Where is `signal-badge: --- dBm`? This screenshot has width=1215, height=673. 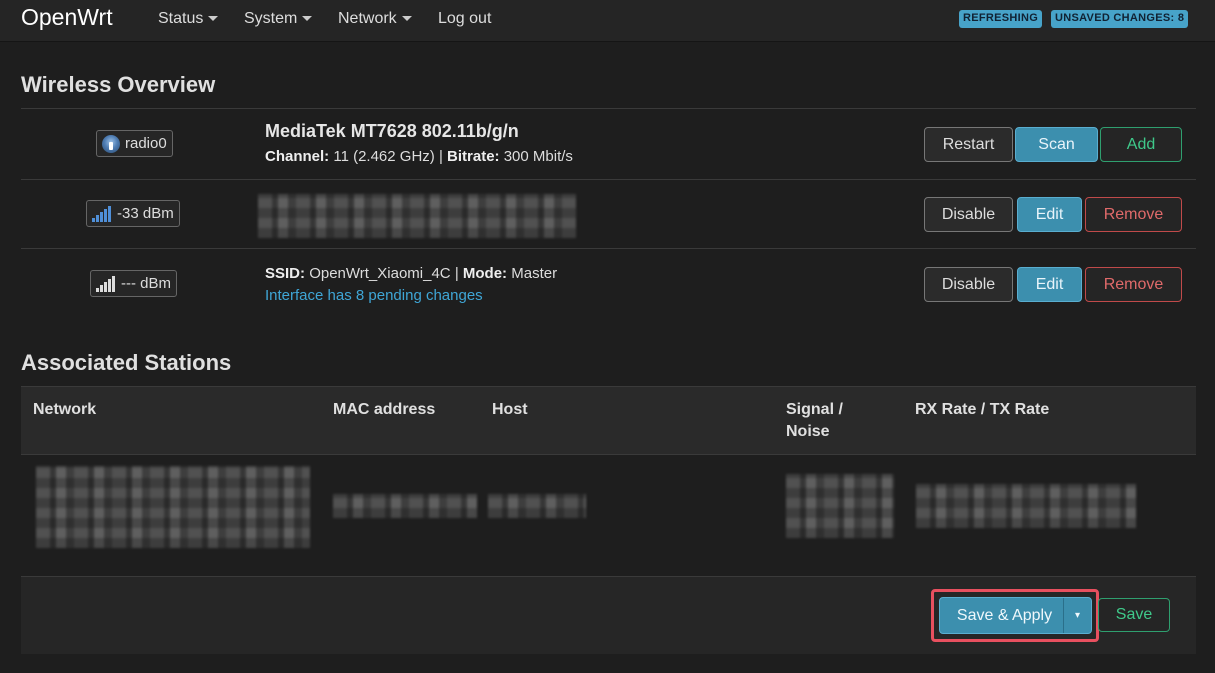
signal-badge: --- dBm is located at coordinates (133, 283).